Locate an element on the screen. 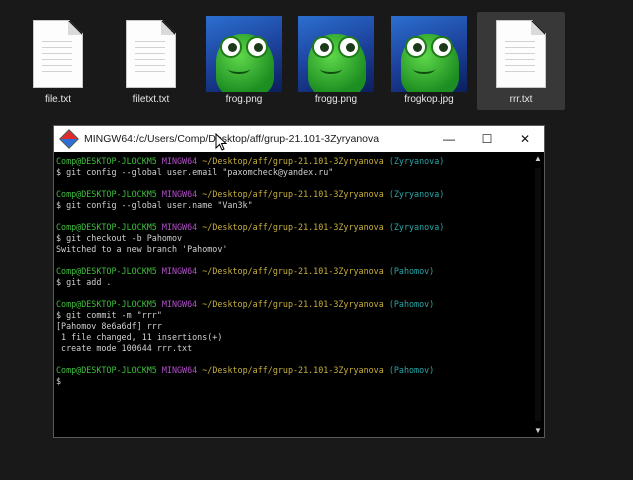 The image size is (633, 480). scroll-thumb is located at coordinates (538, 294).